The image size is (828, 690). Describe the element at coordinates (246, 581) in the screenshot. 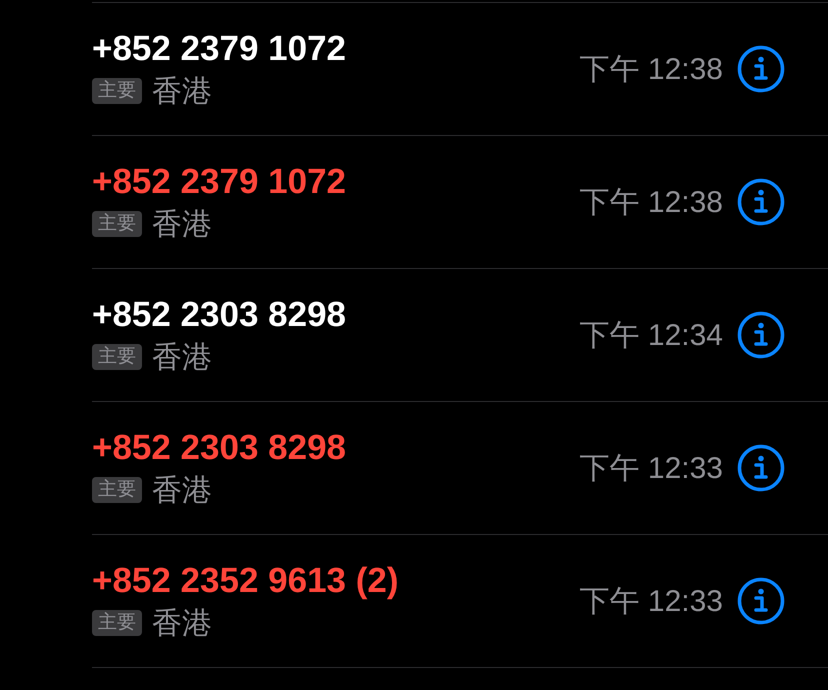

I see `phone-number: +852 2352 9613 (2)` at that location.